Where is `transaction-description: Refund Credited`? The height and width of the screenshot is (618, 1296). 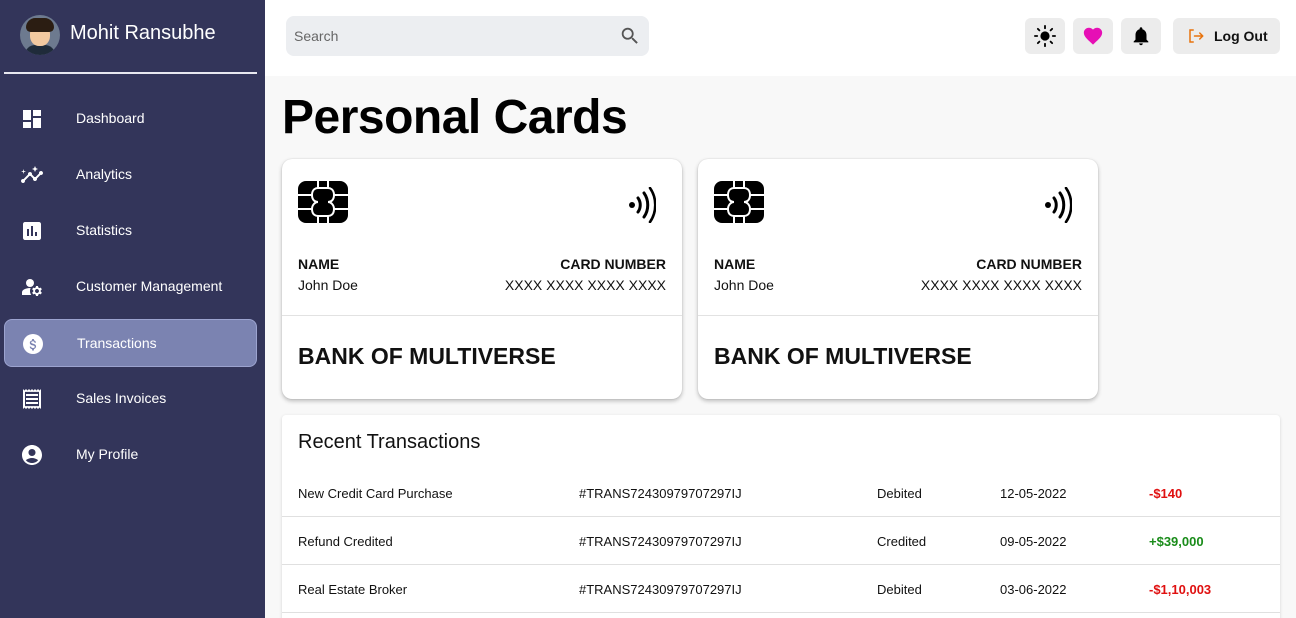 transaction-description: Refund Credited is located at coordinates (345, 541).